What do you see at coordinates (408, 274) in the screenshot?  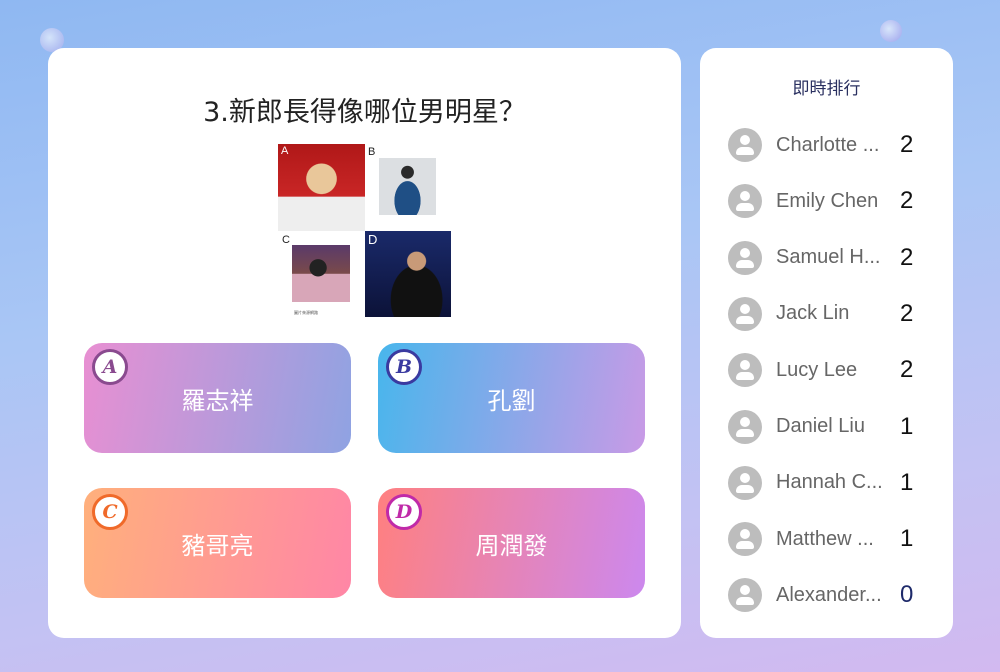 I see `photo-d` at bounding box center [408, 274].